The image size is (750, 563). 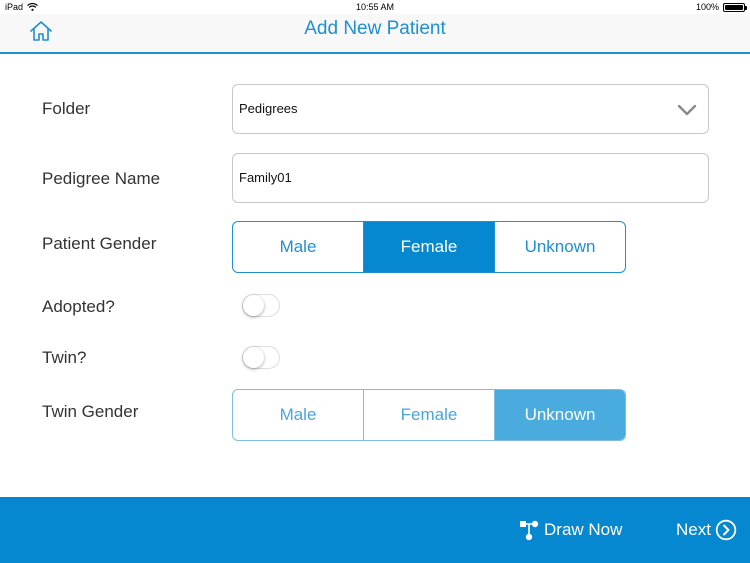 I want to click on pedigree-name-label: Pedigree Name, so click(x=101, y=178).